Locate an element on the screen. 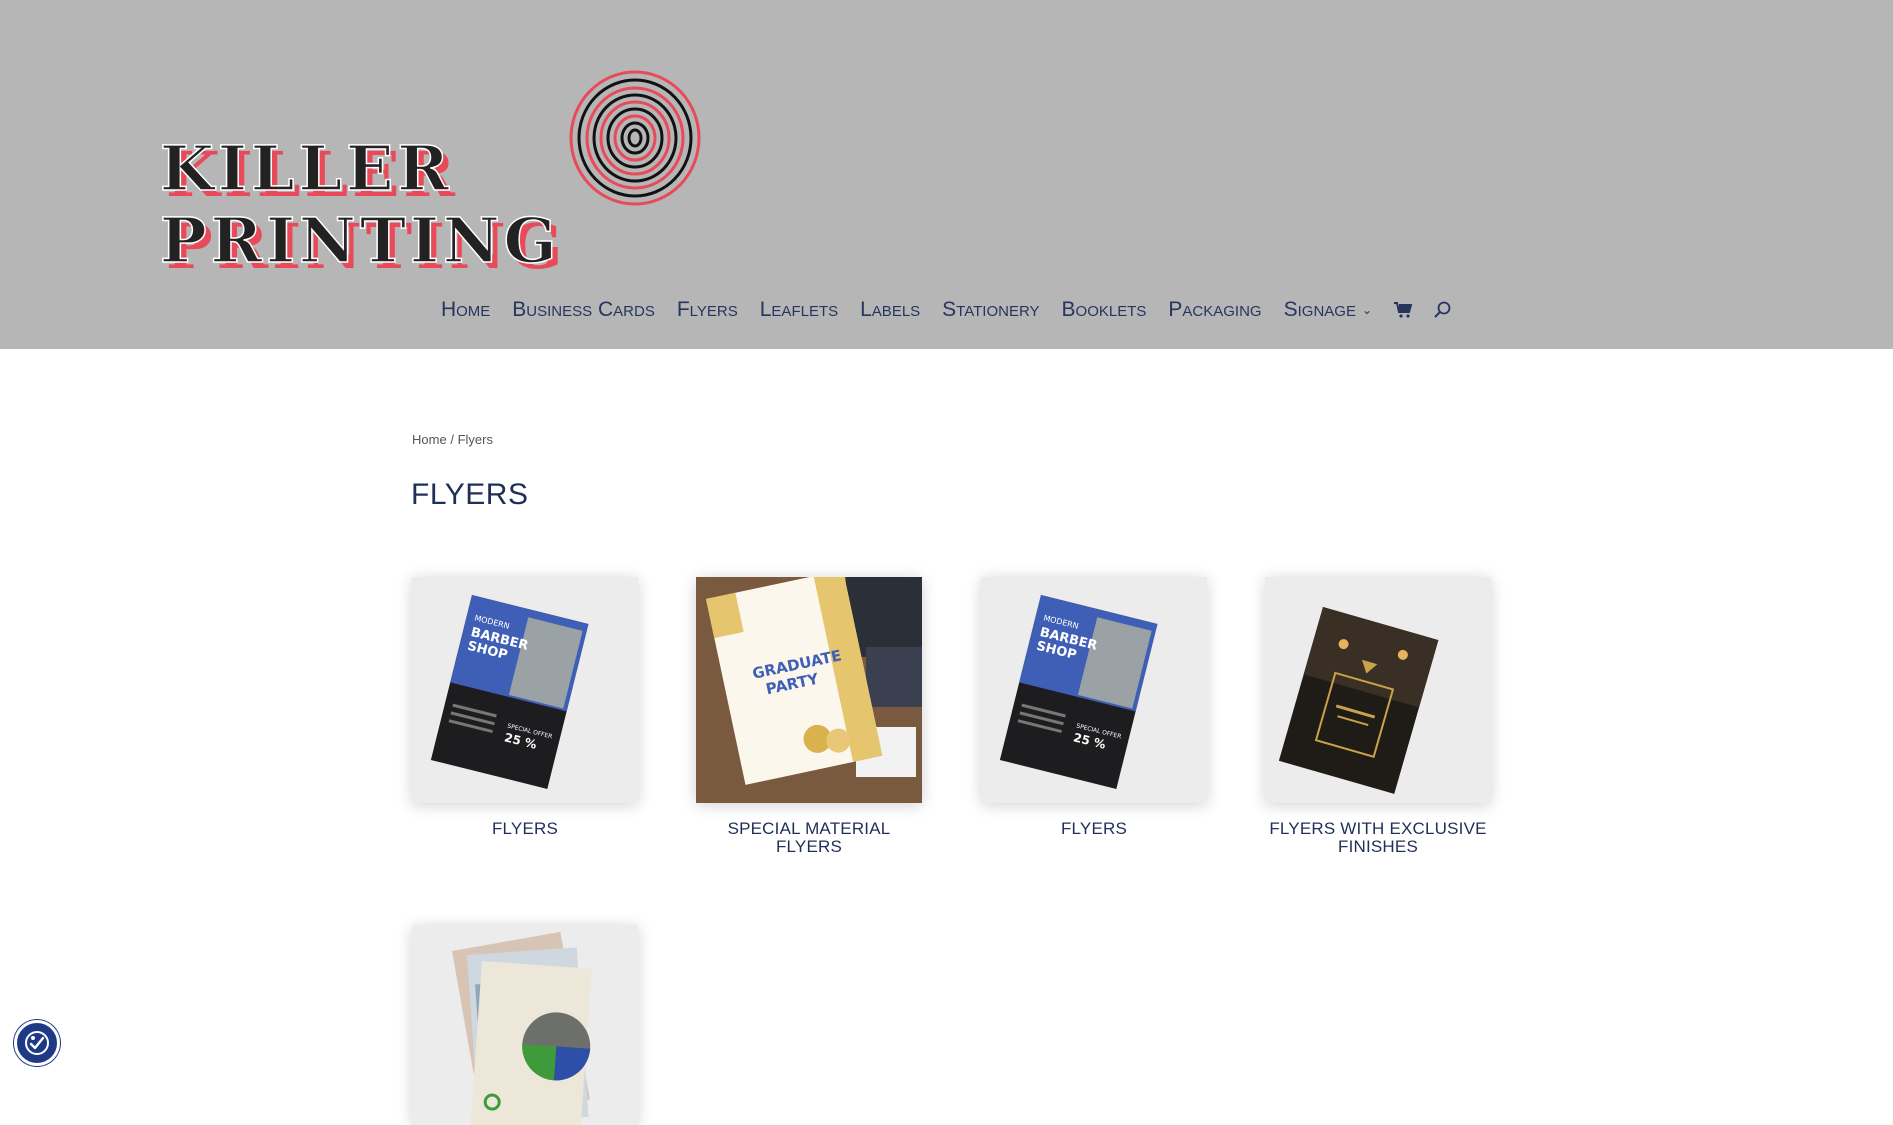 The height and width of the screenshot is (1125, 1893). nav-packaging: Packaging is located at coordinates (1214, 310).